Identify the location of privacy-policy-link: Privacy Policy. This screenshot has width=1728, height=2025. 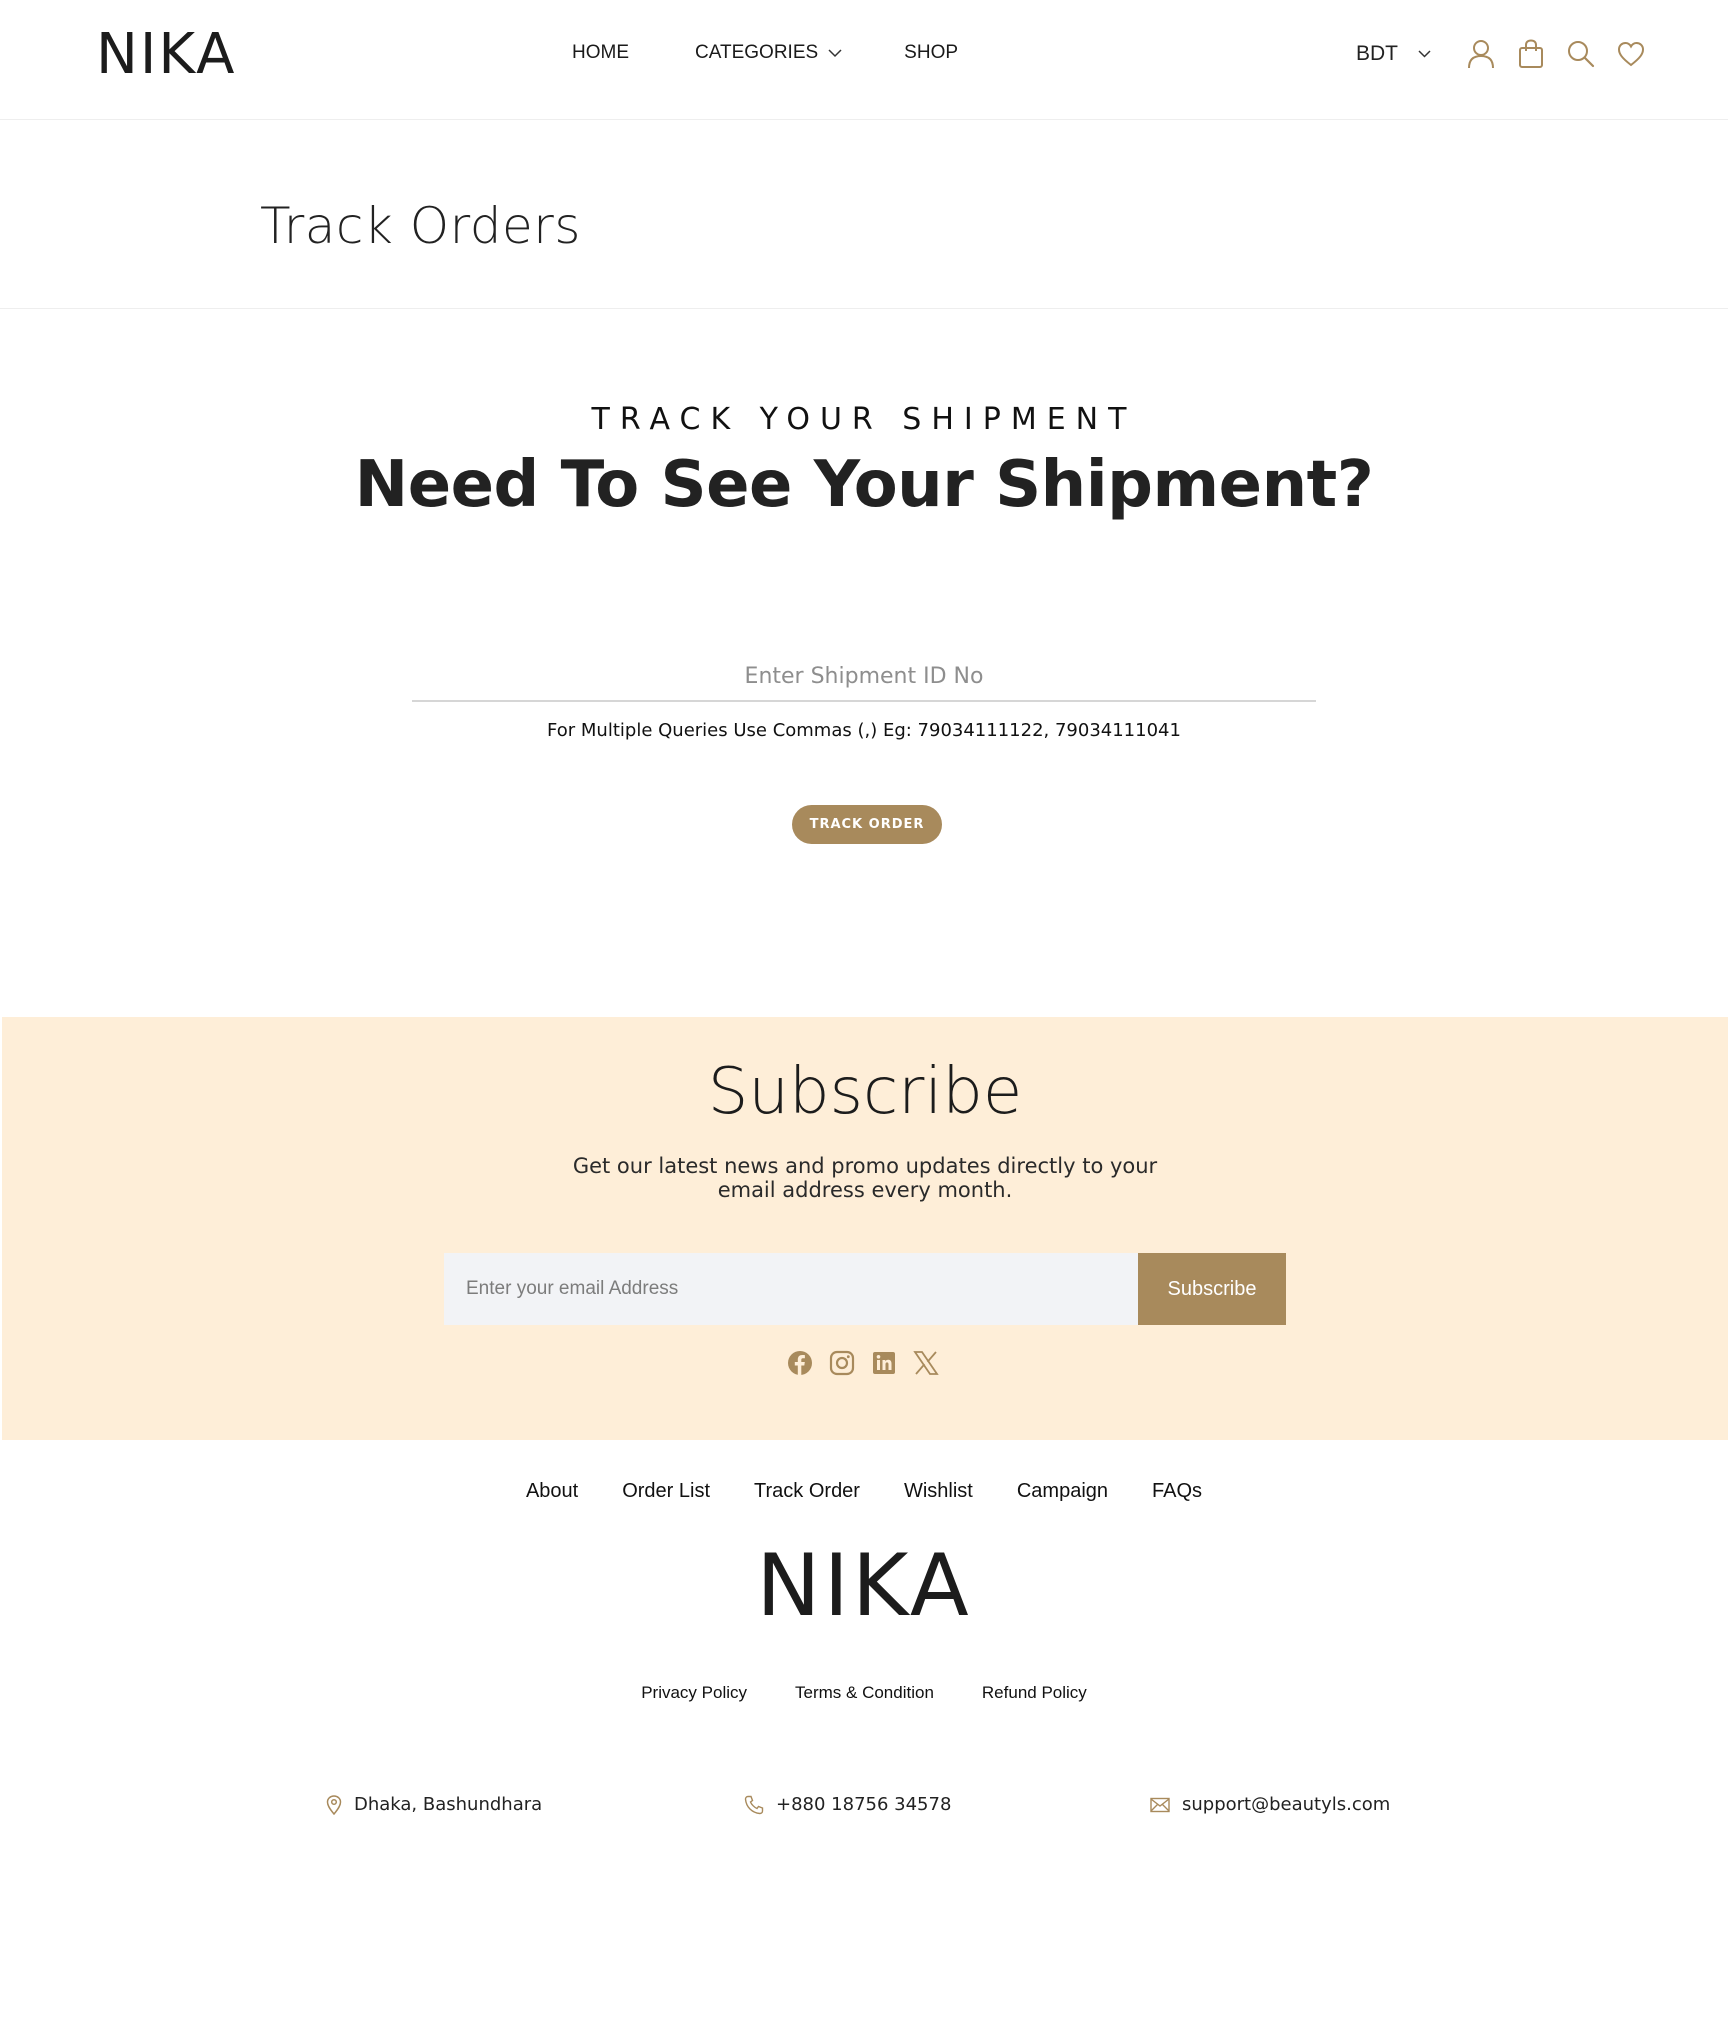
(694, 1693).